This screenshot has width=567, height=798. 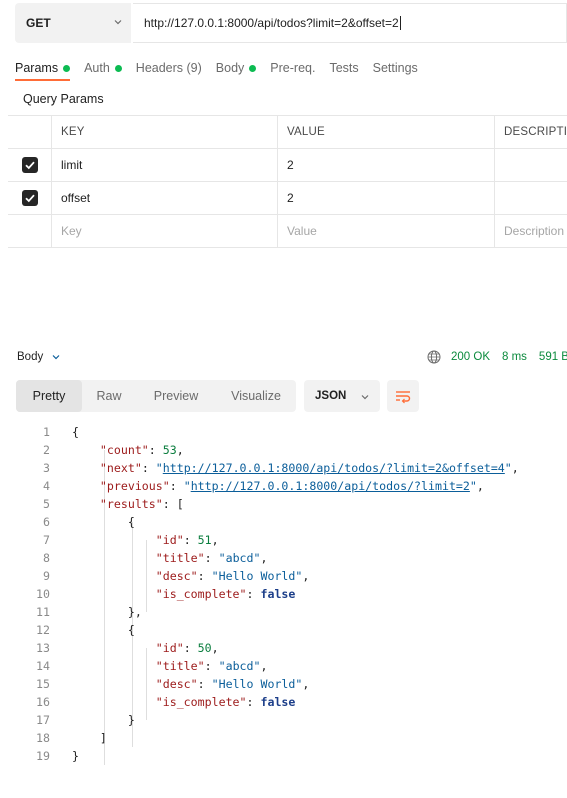 I want to click on format-select: JSON, so click(x=342, y=396).